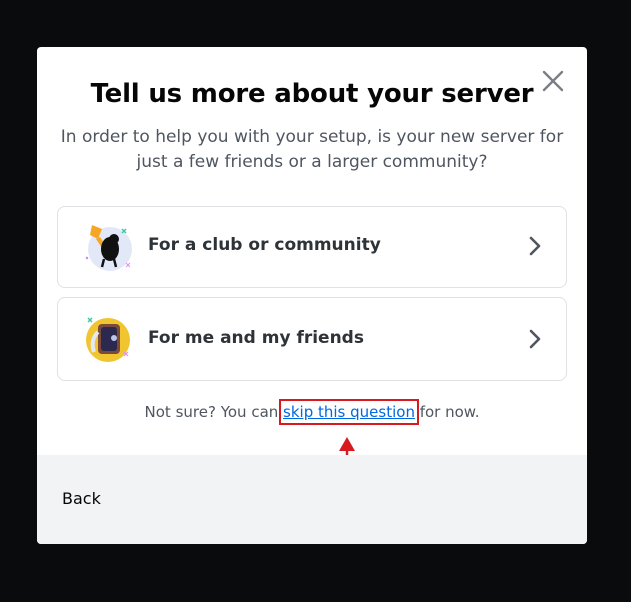 The image size is (631, 602). I want to click on option-me-and-friends: For me and my friends, so click(312, 339).